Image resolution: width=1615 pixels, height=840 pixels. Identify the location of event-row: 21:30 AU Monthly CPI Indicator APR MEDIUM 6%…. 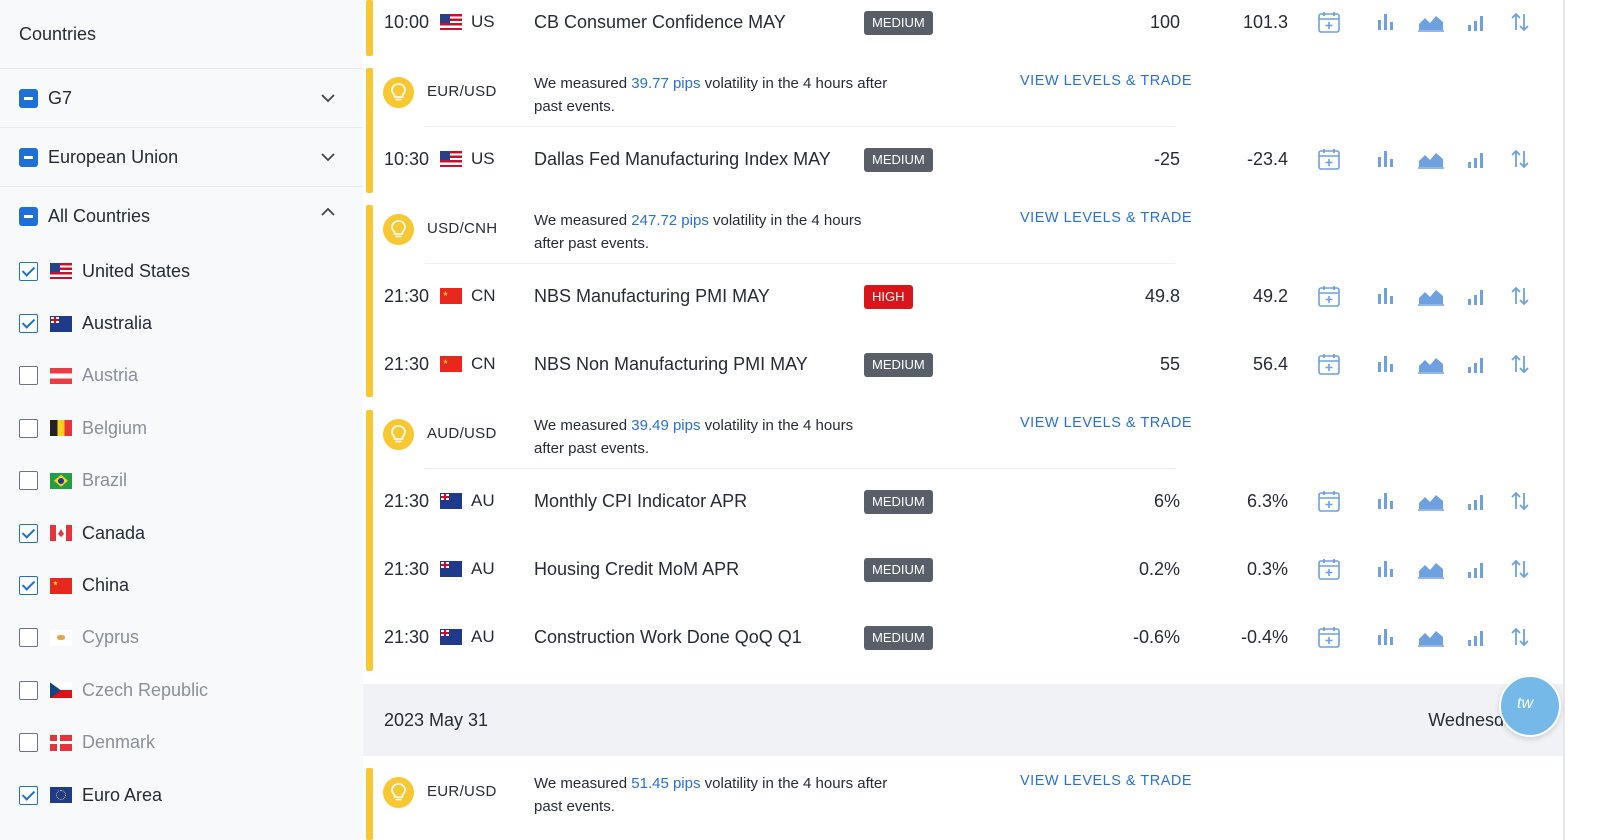
(963, 513).